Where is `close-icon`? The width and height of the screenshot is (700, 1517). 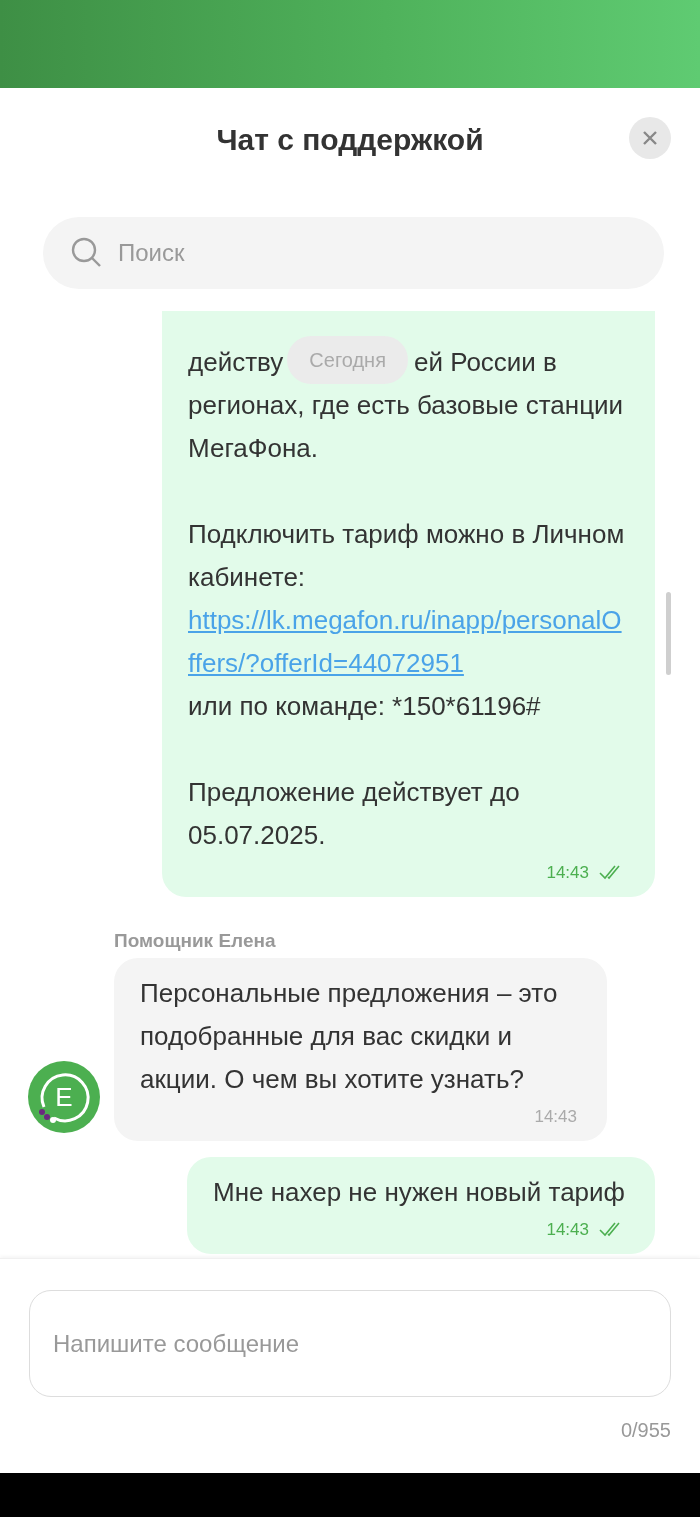
close-icon is located at coordinates (650, 138).